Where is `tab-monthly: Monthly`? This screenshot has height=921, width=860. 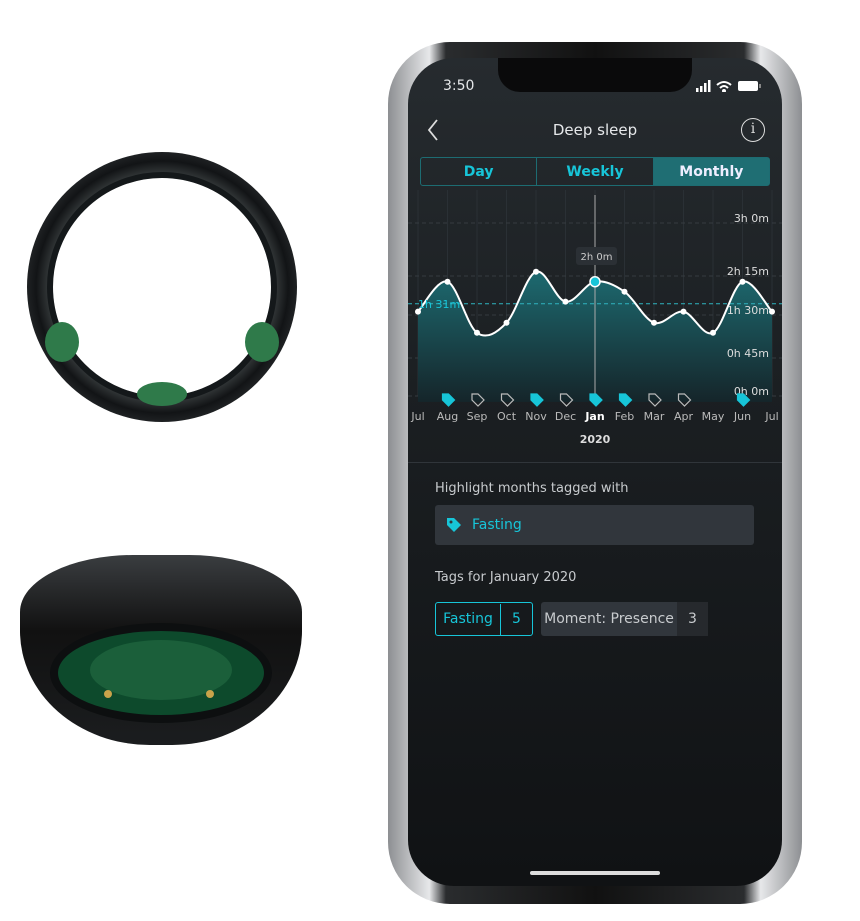
tab-monthly: Monthly is located at coordinates (711, 171).